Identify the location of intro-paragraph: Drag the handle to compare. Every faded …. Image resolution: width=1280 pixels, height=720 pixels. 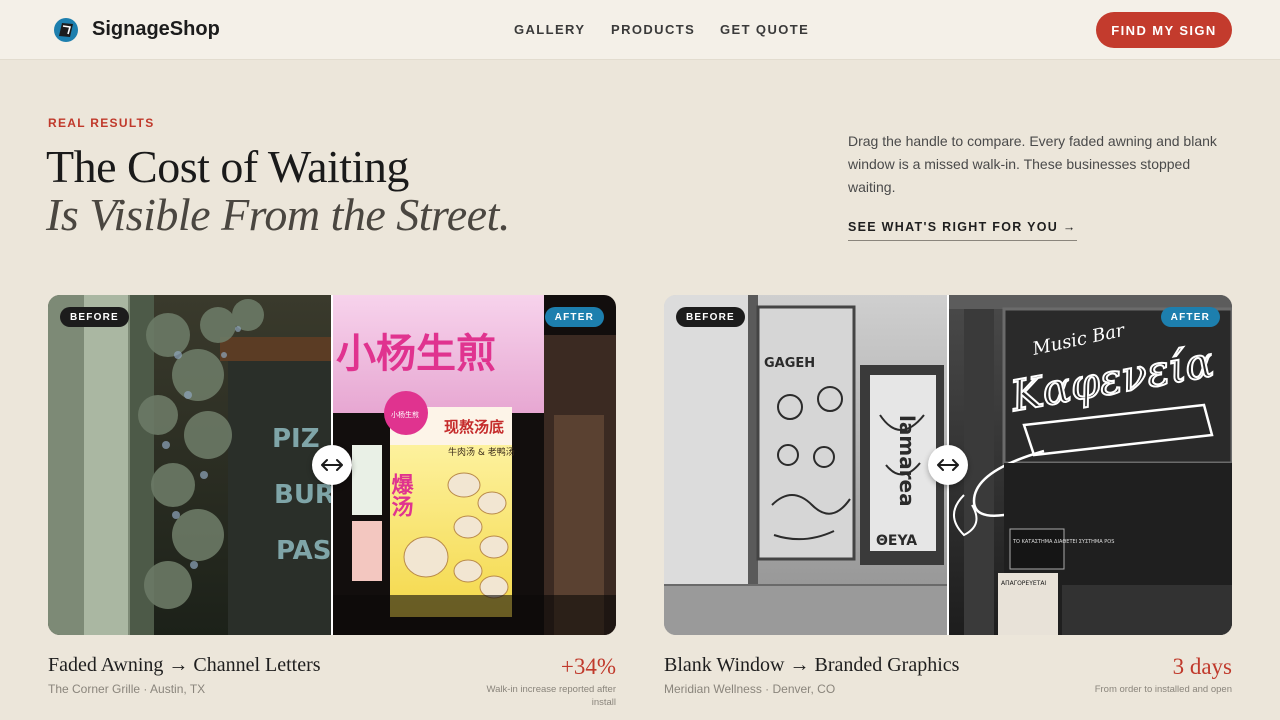
(1032, 164).